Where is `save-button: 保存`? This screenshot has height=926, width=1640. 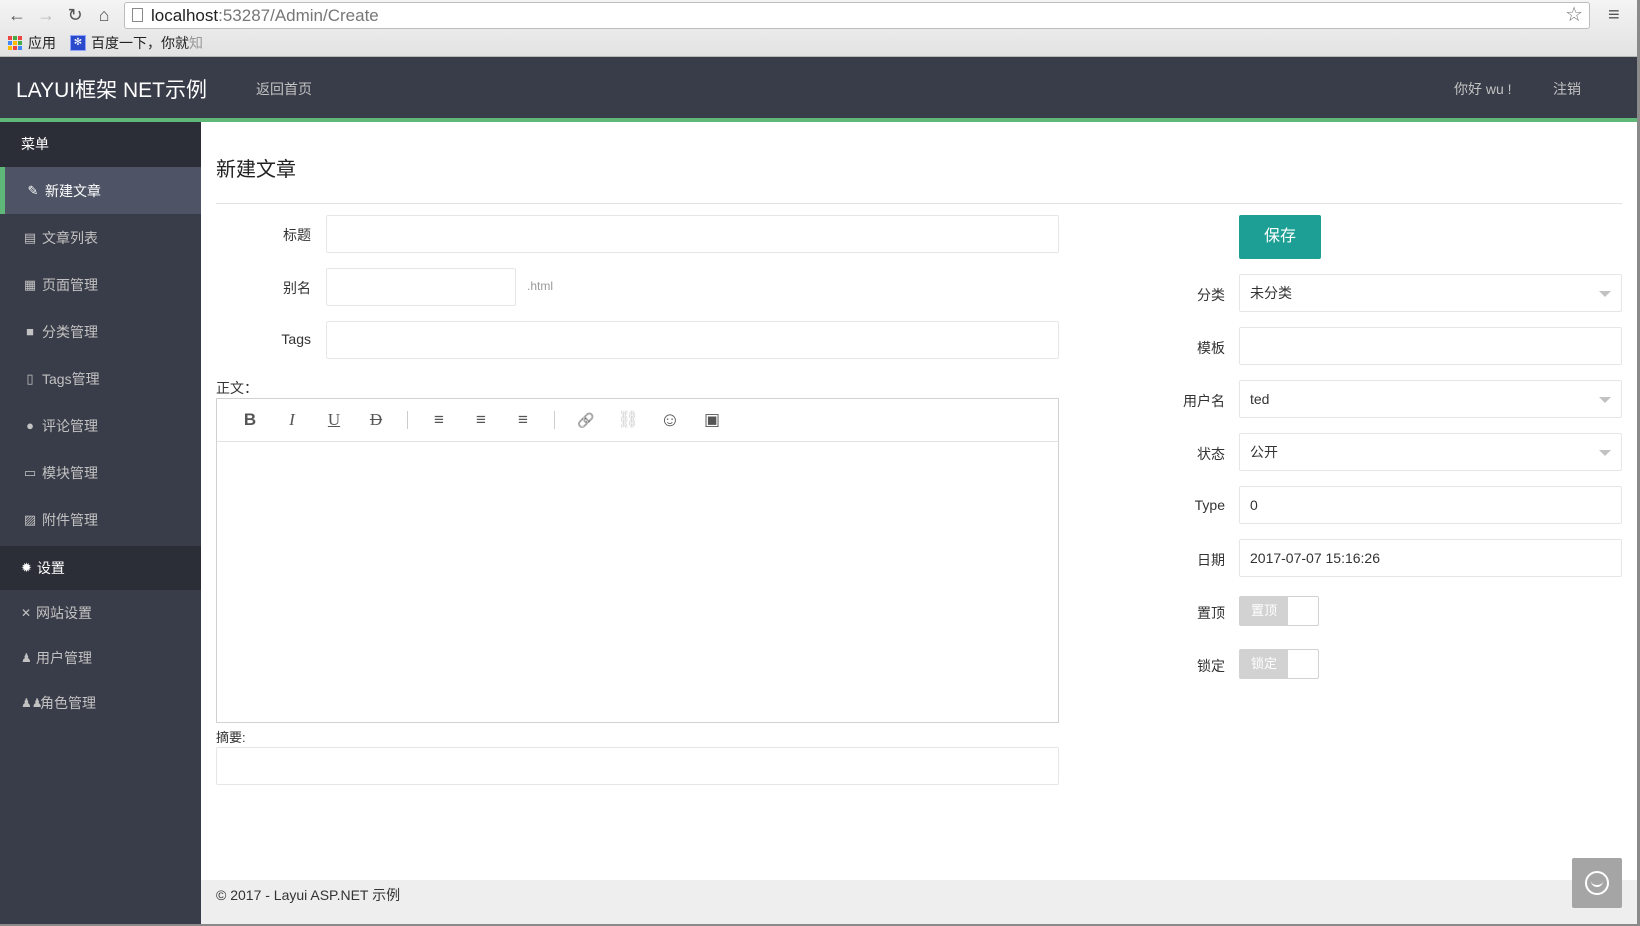 save-button: 保存 is located at coordinates (1280, 237).